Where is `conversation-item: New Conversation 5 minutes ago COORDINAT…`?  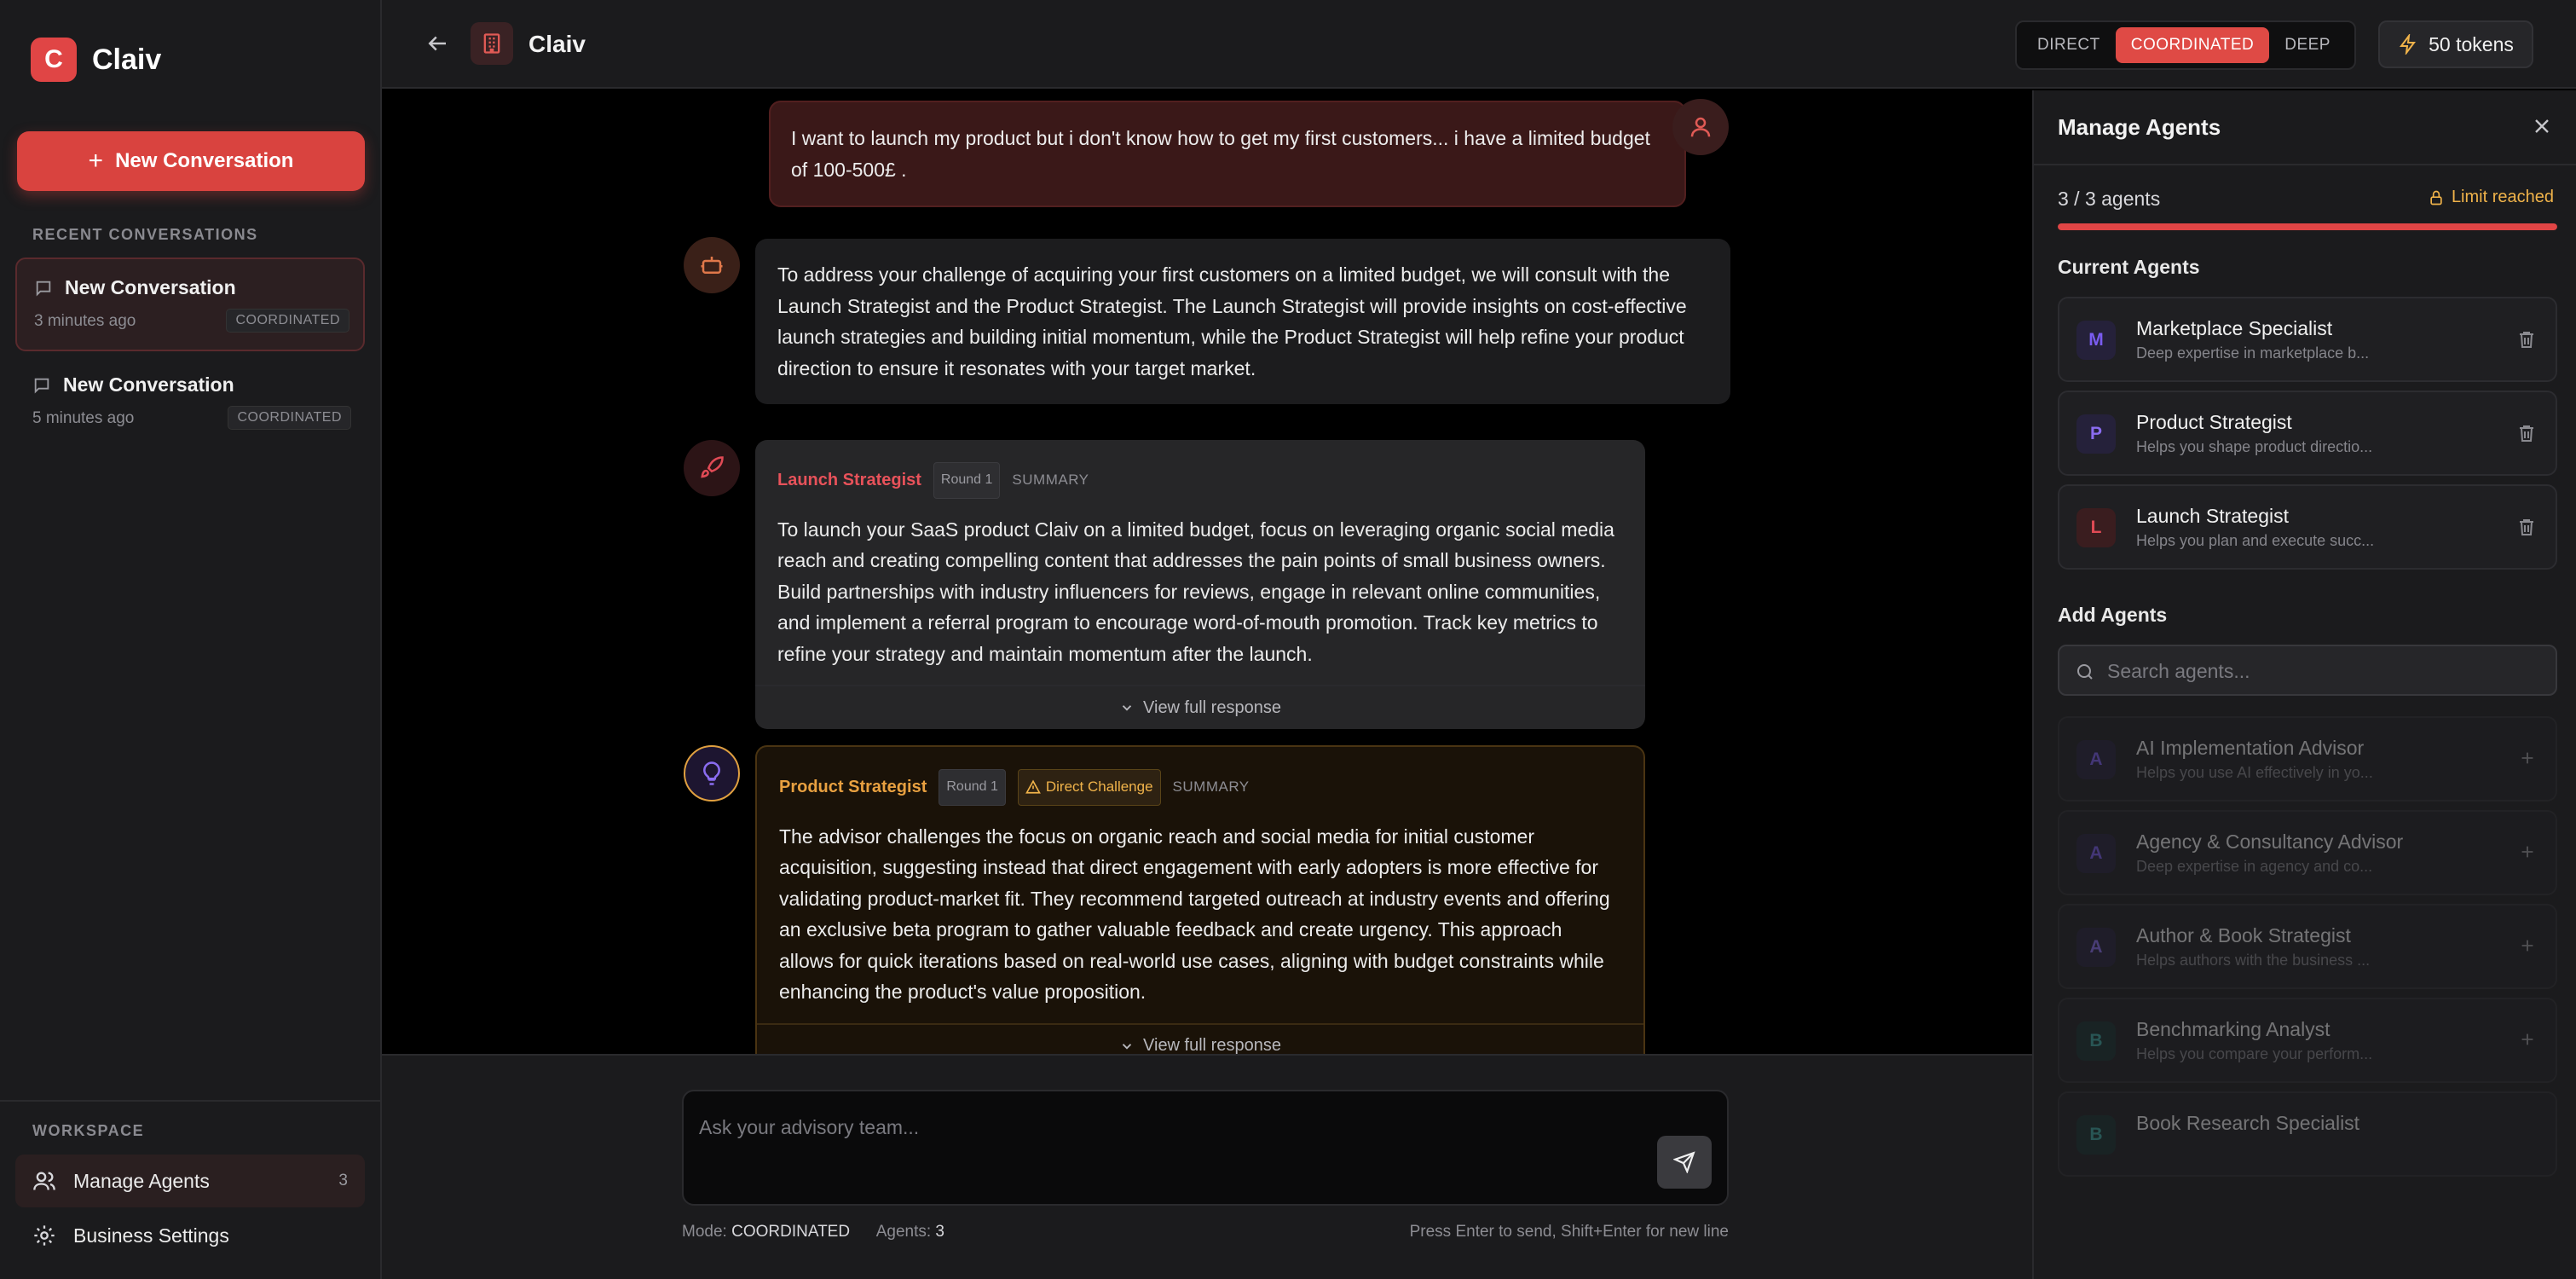 conversation-item: New Conversation 5 minutes ago COORDINAT… is located at coordinates (190, 403).